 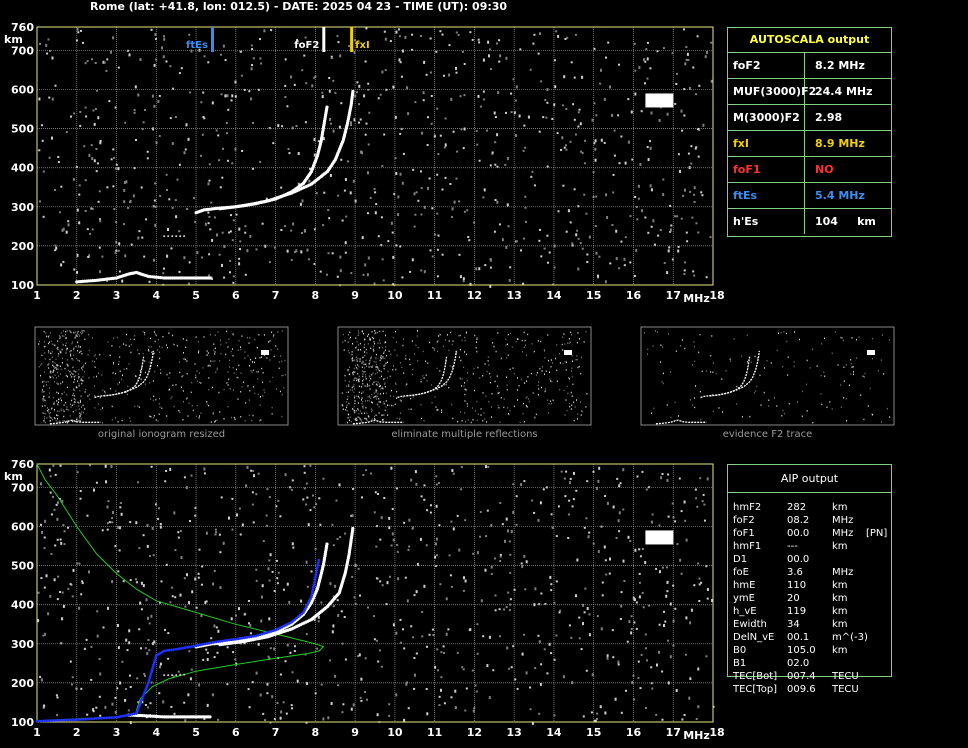 I want to click on density-profile-line, so click(x=180, y=592).